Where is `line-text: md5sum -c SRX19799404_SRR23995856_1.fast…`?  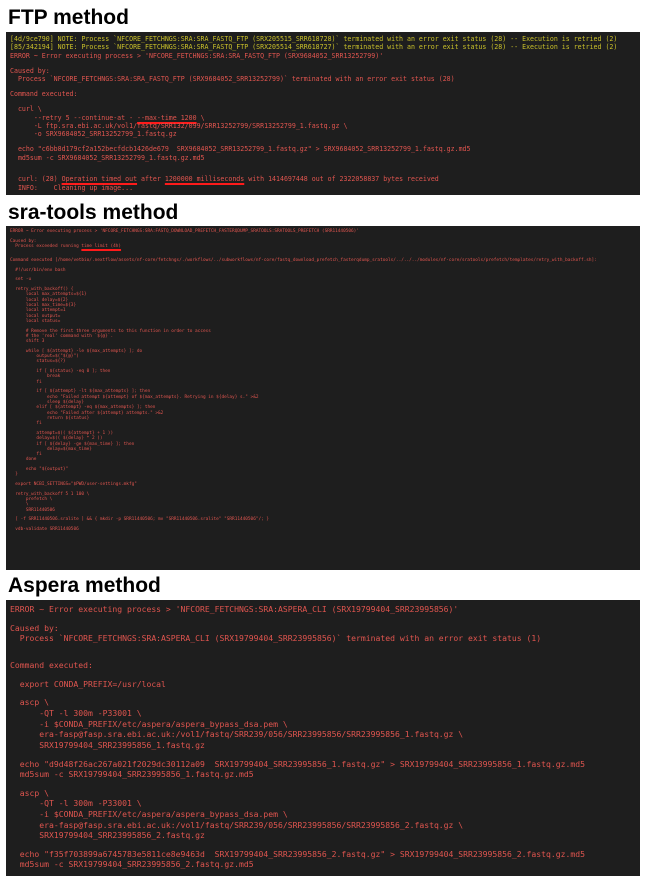
line-text: md5sum -c SRX19799404_SRR23995856_1.fast… is located at coordinates (132, 774).